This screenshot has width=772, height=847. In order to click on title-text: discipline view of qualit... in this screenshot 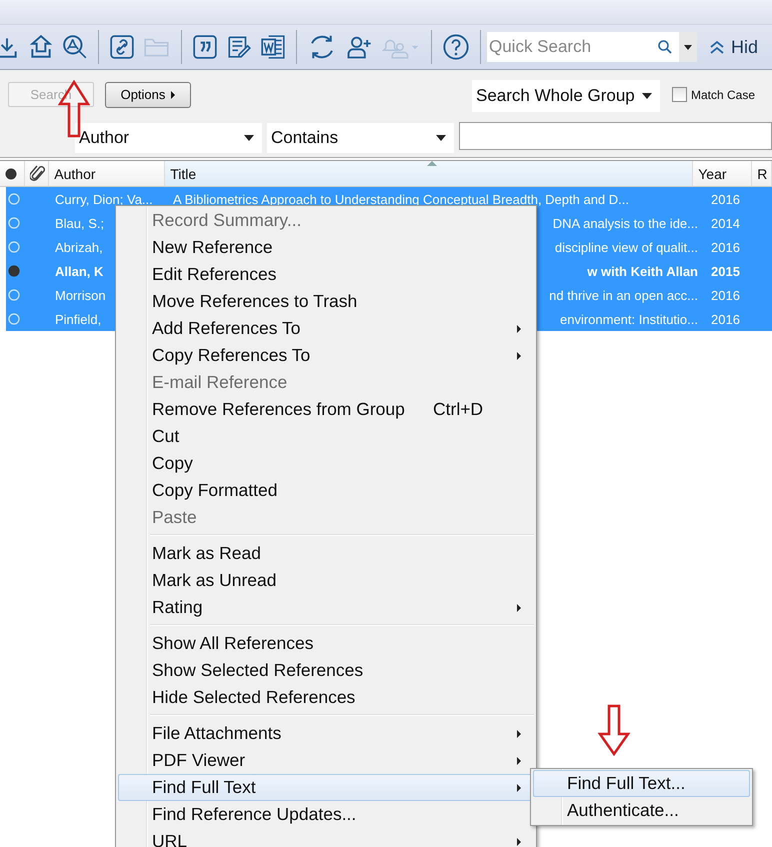, I will do `click(626, 247)`.